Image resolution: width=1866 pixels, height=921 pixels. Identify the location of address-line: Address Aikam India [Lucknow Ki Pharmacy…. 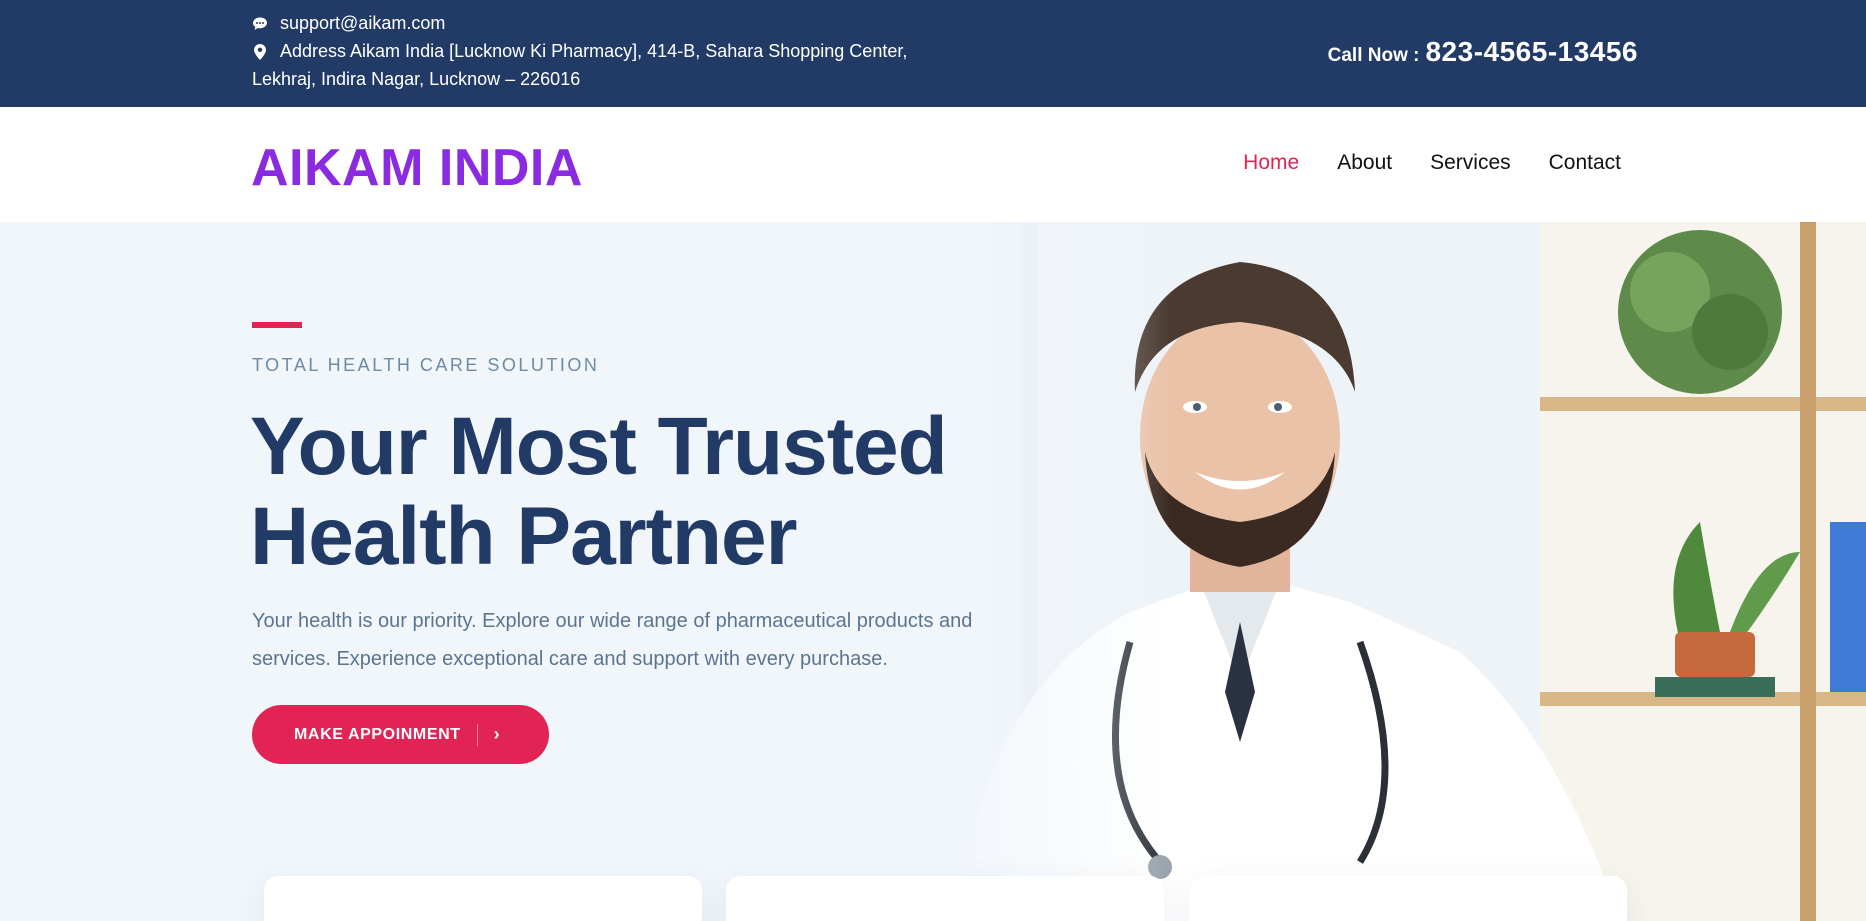
(579, 51).